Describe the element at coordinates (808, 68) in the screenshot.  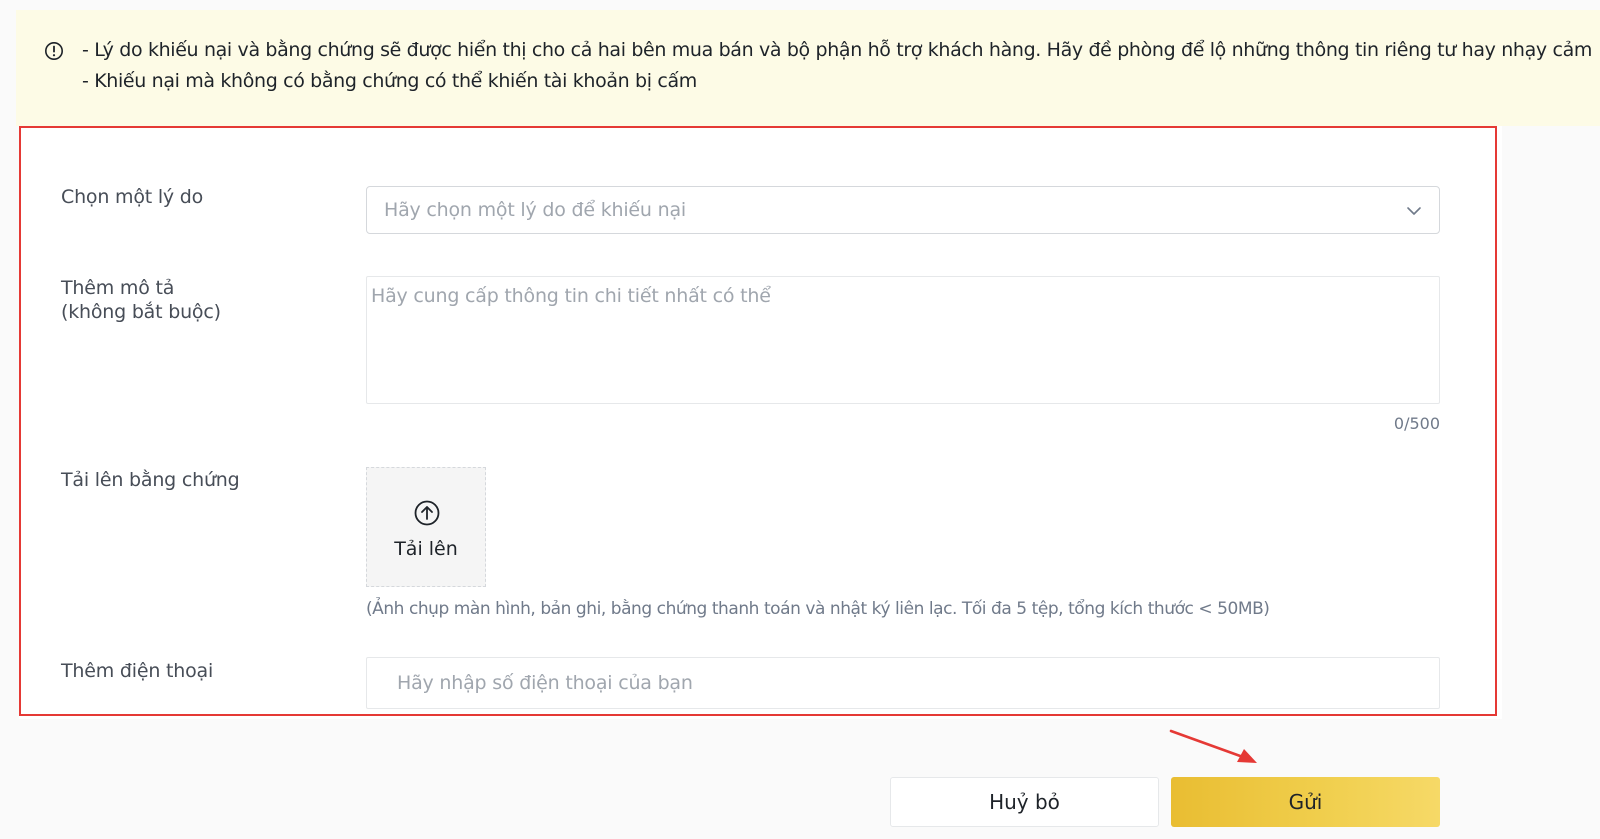
I see `warning-banner` at that location.